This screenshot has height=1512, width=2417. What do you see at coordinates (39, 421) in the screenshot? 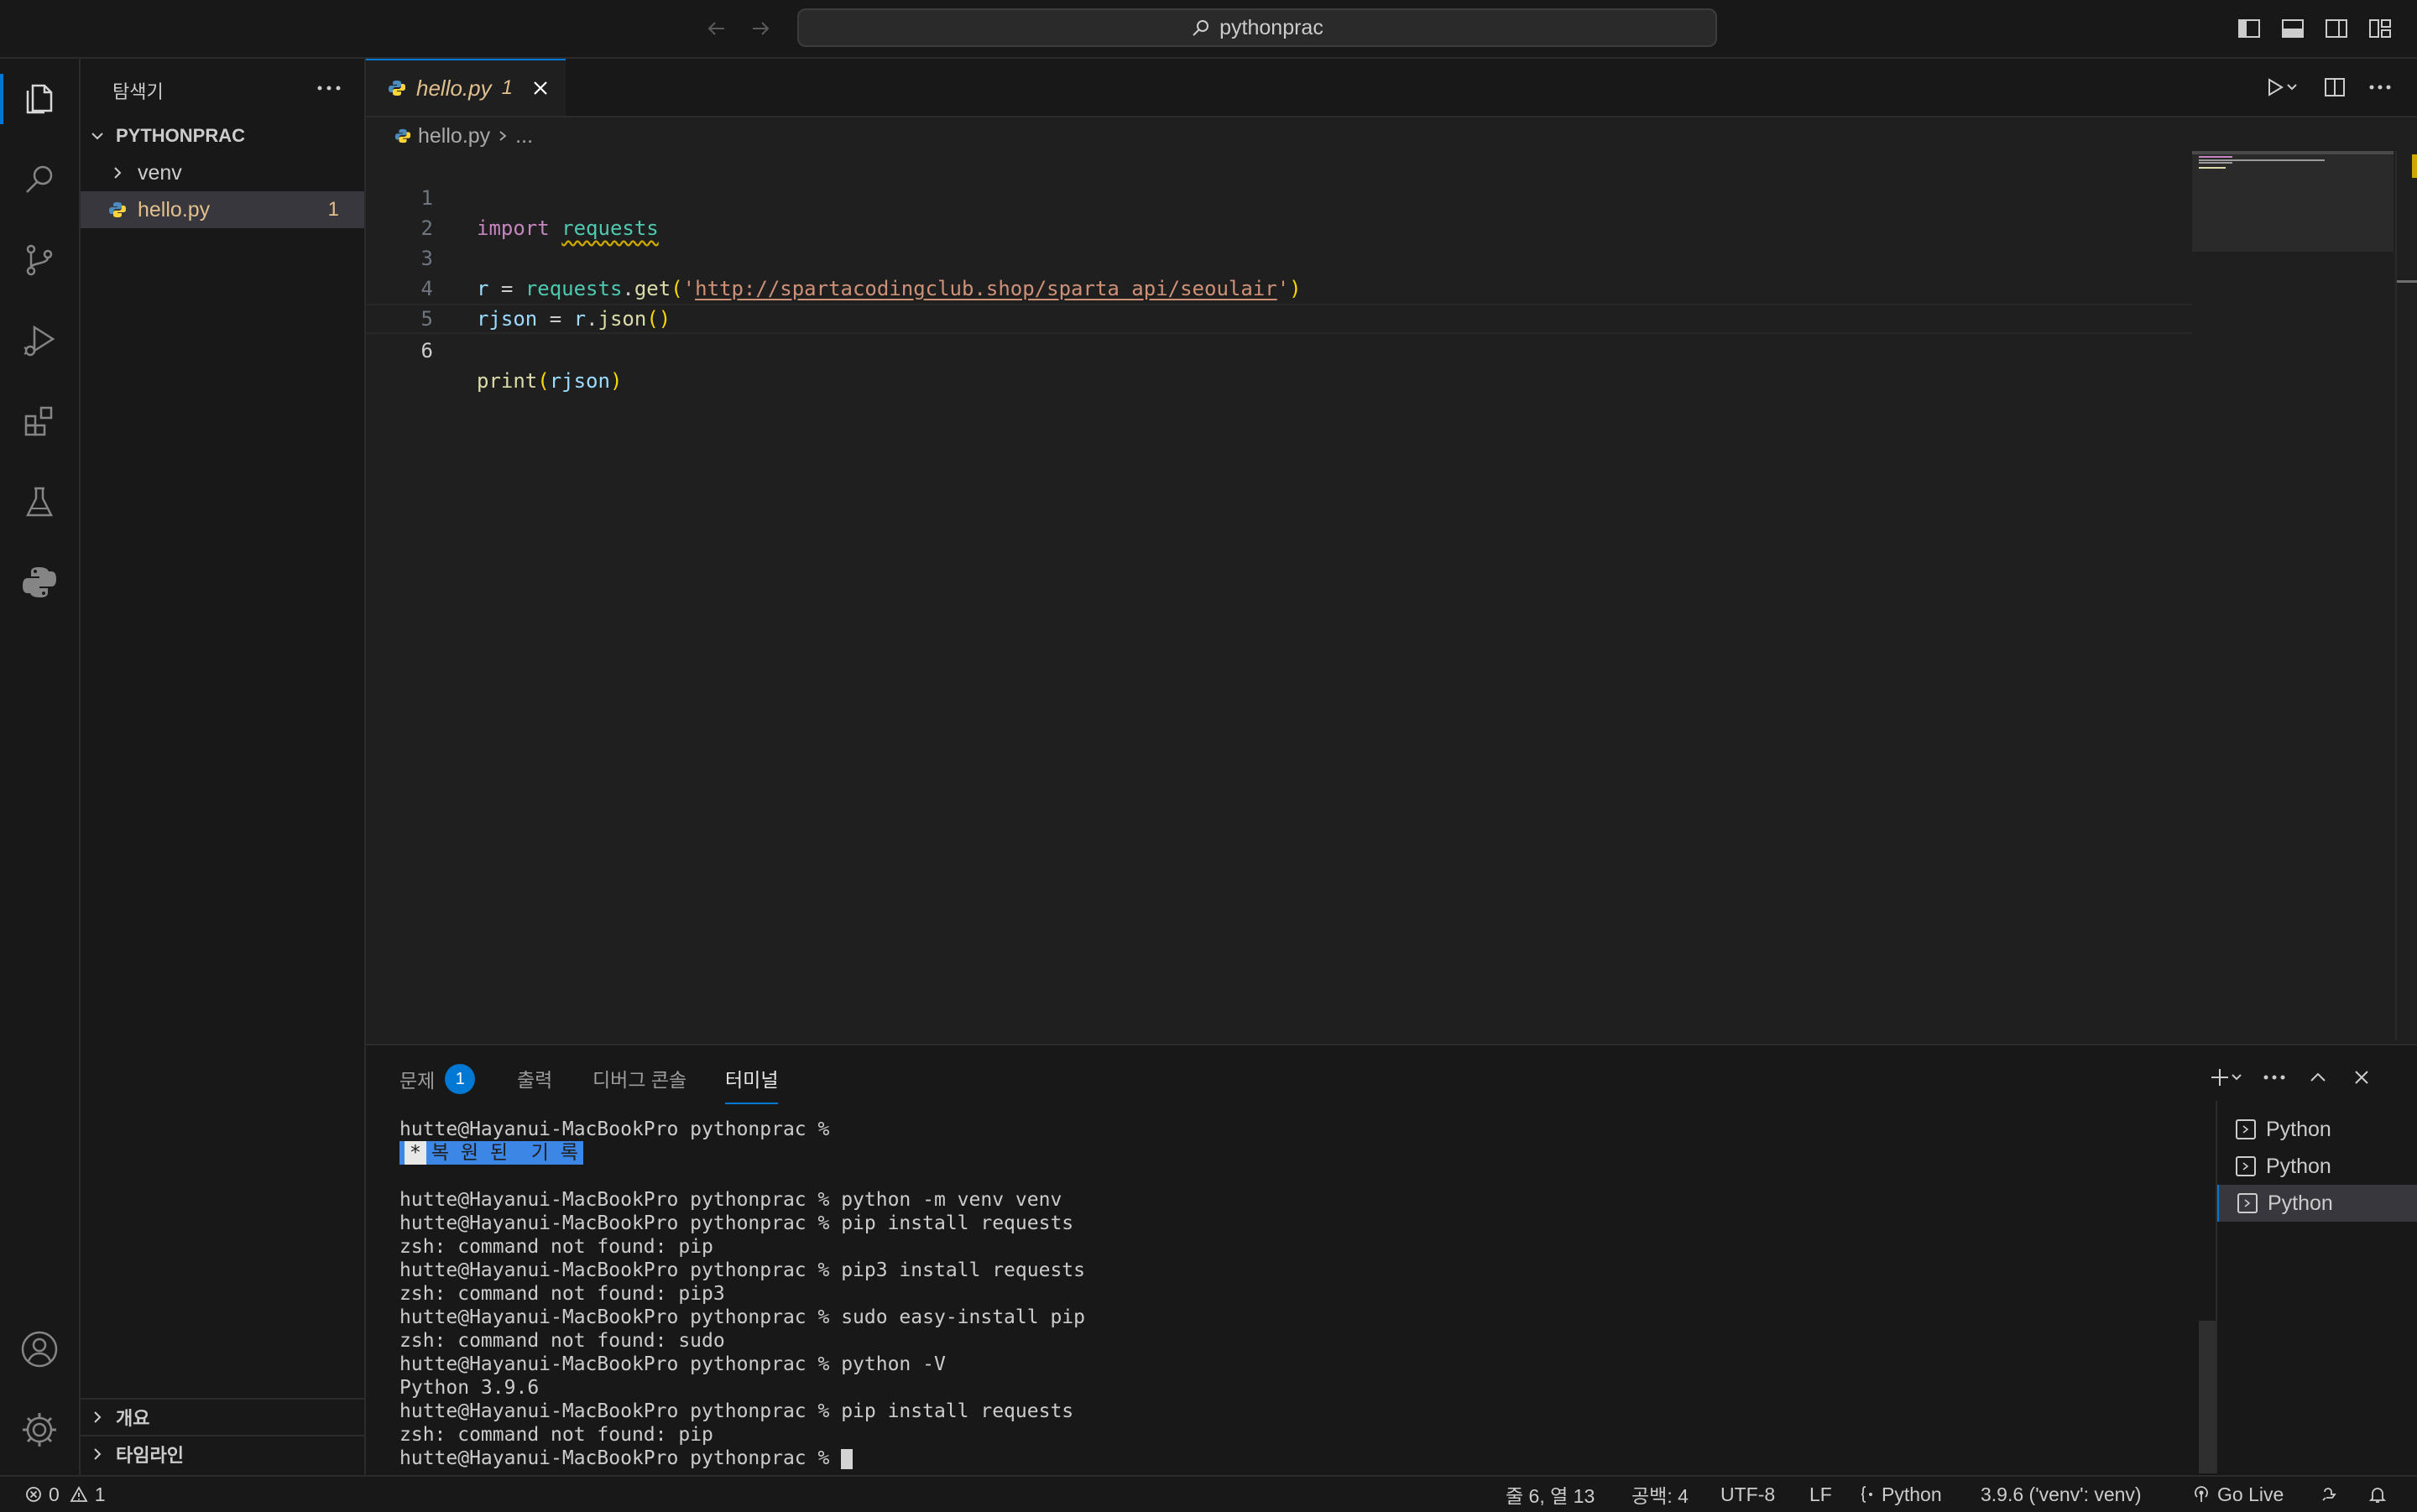
I see `extensions-icon` at bounding box center [39, 421].